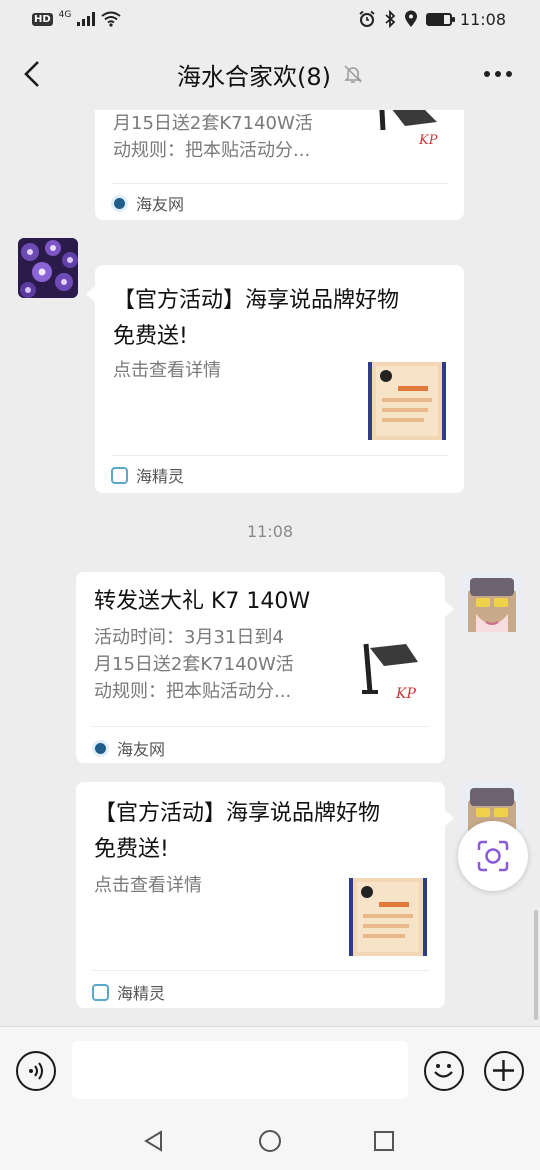 The height and width of the screenshot is (1170, 540). I want to click on floating-scan-button, so click(493, 856).